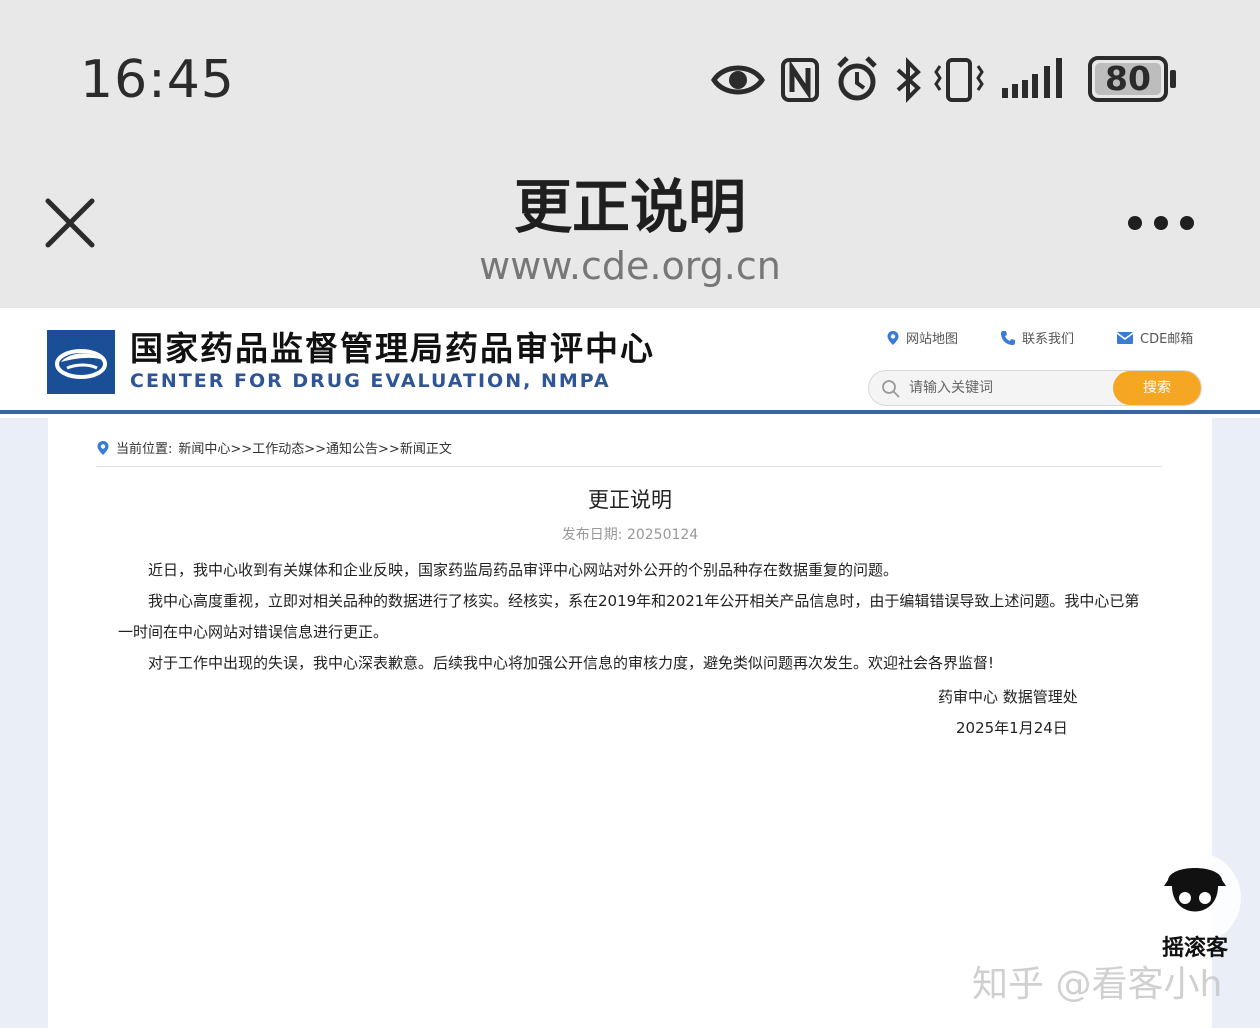 The height and width of the screenshot is (1028, 1260). I want to click on status-bar: 16:45 80, so click(630, 75).